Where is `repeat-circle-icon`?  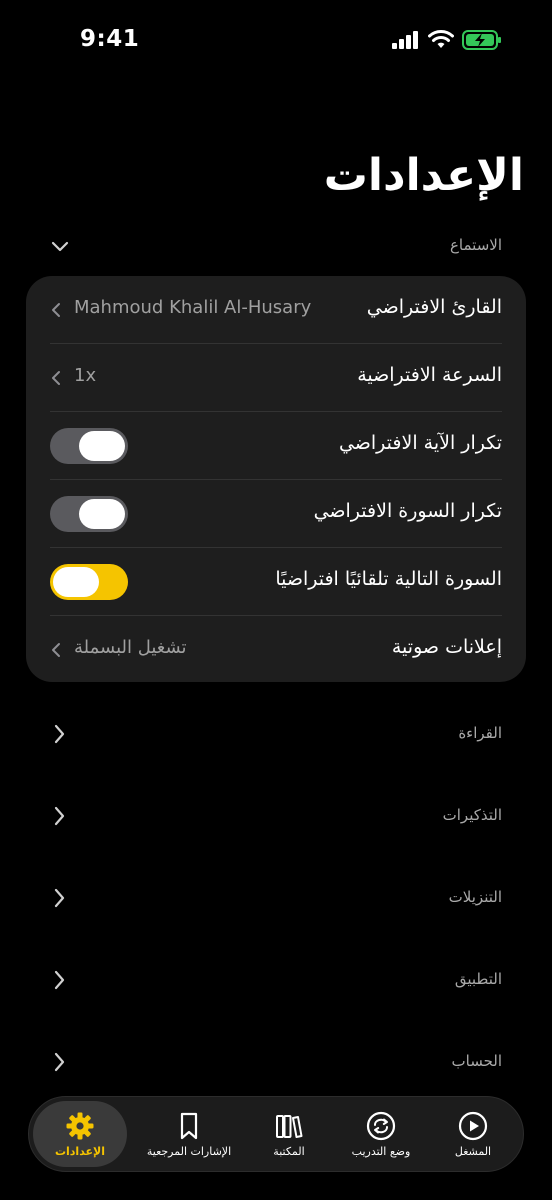 repeat-circle-icon is located at coordinates (381, 1126).